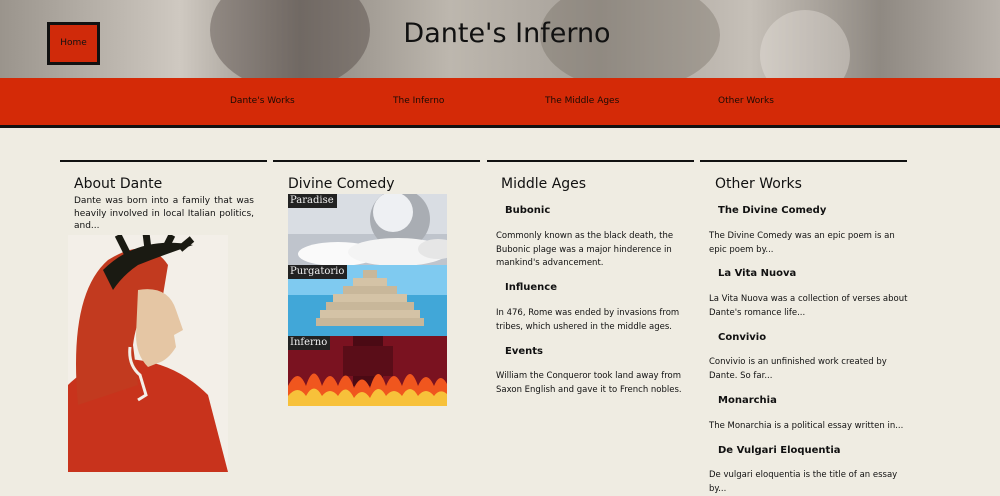  Describe the element at coordinates (747, 400) in the screenshot. I see `monarchia-heading: Monarchia` at that location.